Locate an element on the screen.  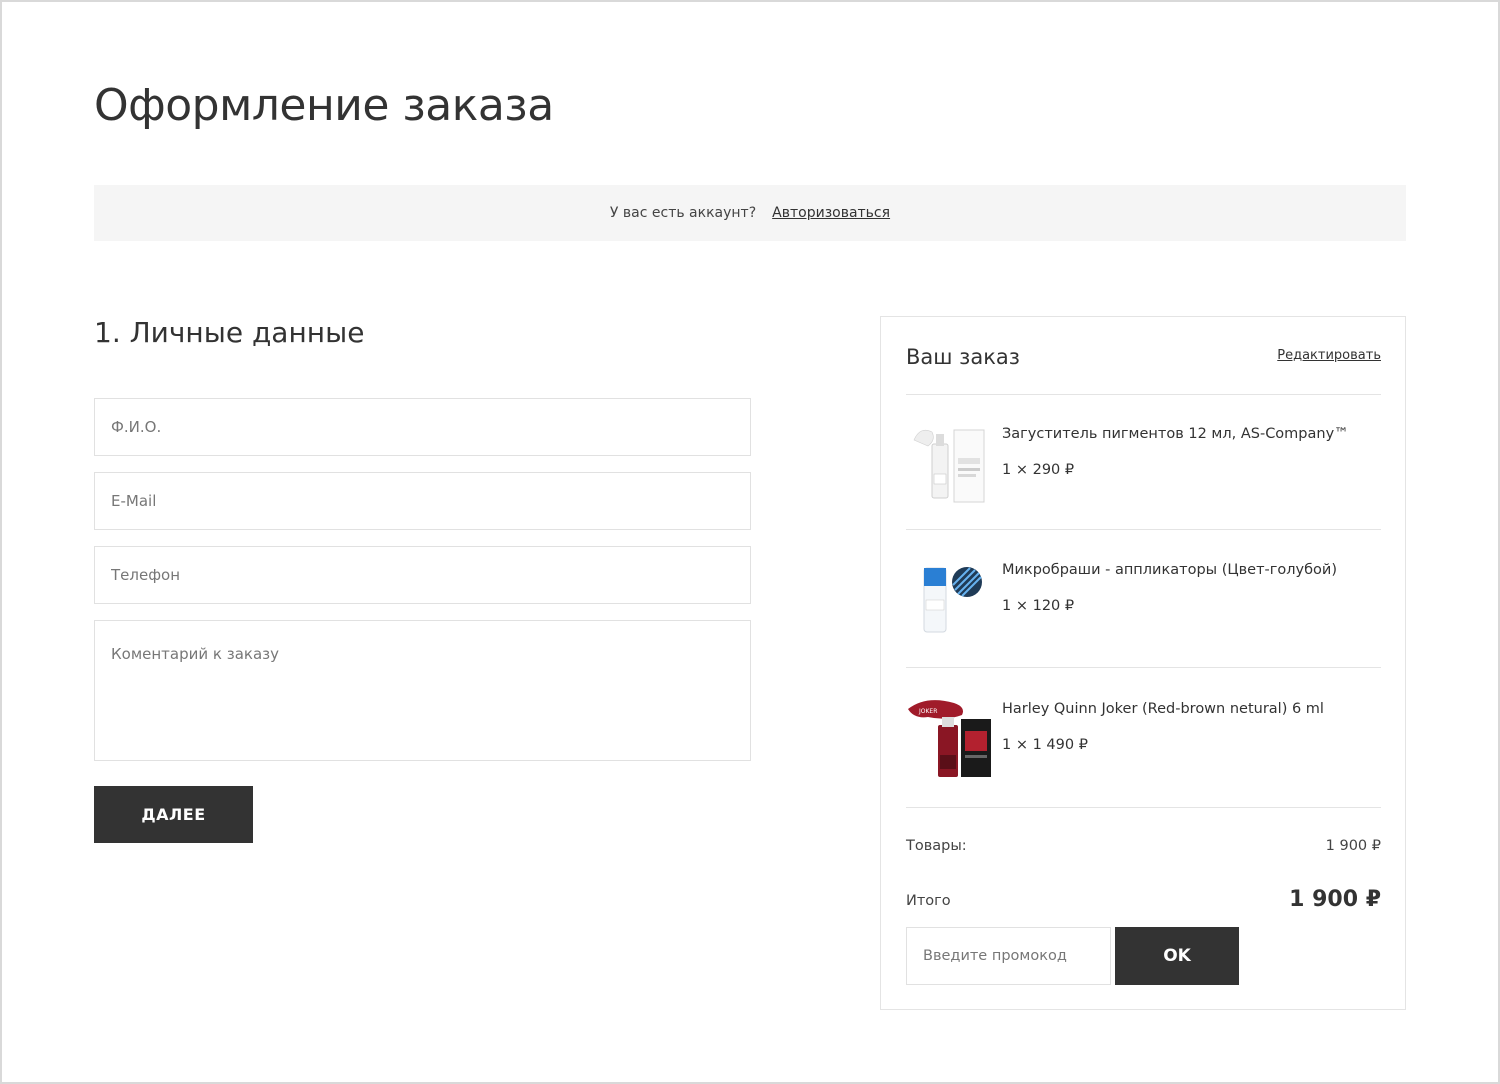
item-qty-price: 1 × 1 490 ₽ is located at coordinates (1045, 745).